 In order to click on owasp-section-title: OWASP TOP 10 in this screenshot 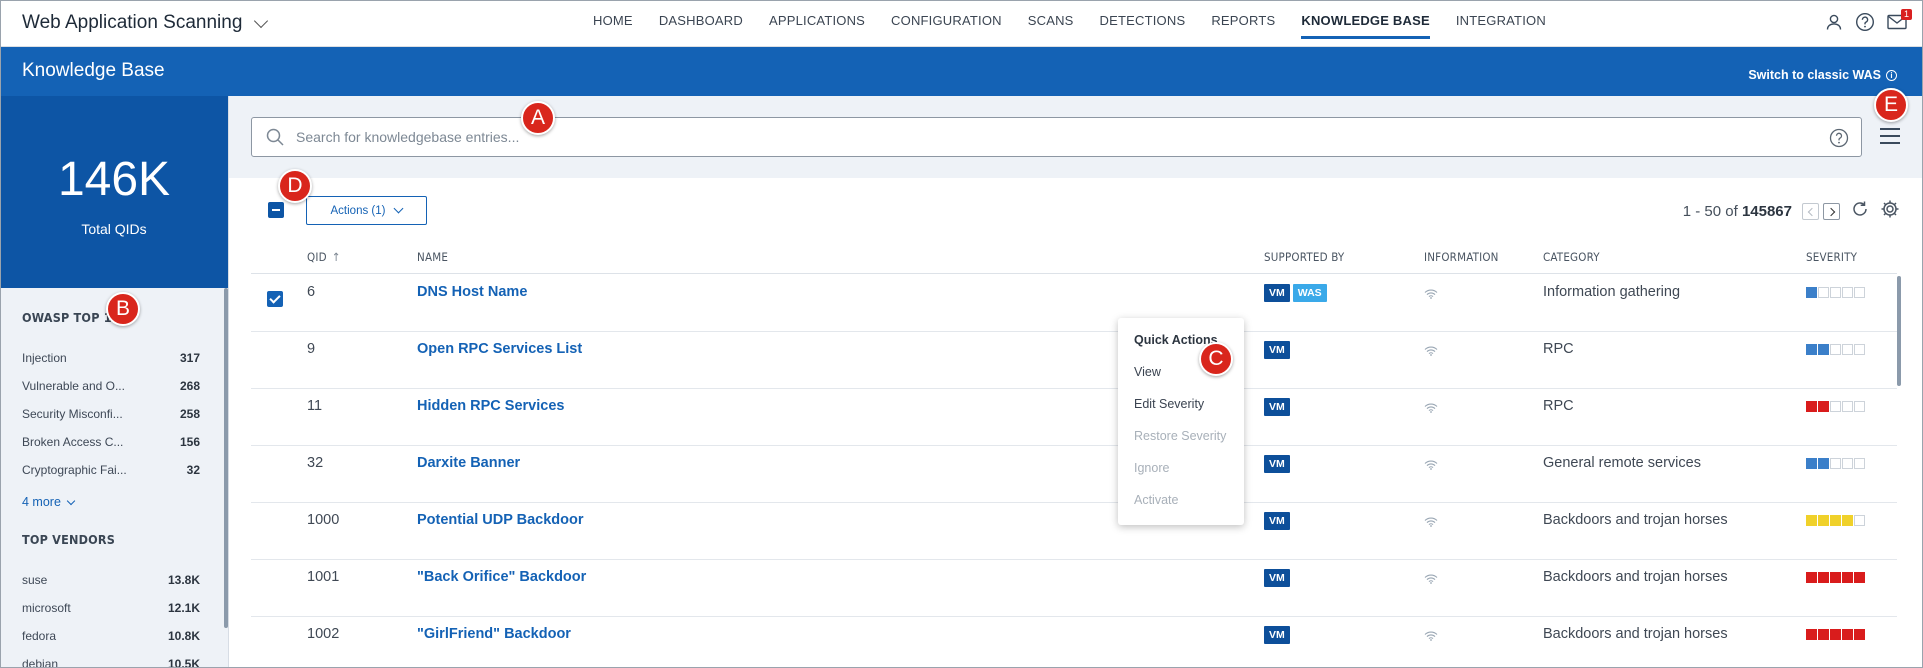, I will do `click(71, 317)`.